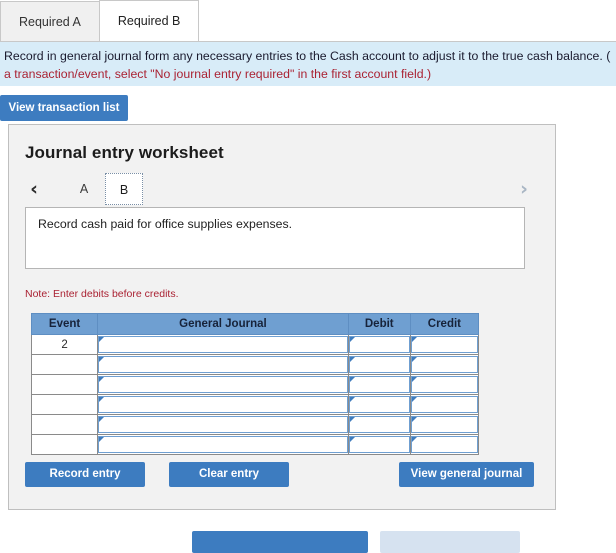  Describe the element at coordinates (444, 324) in the screenshot. I see `column-header-credit: Credit` at that location.